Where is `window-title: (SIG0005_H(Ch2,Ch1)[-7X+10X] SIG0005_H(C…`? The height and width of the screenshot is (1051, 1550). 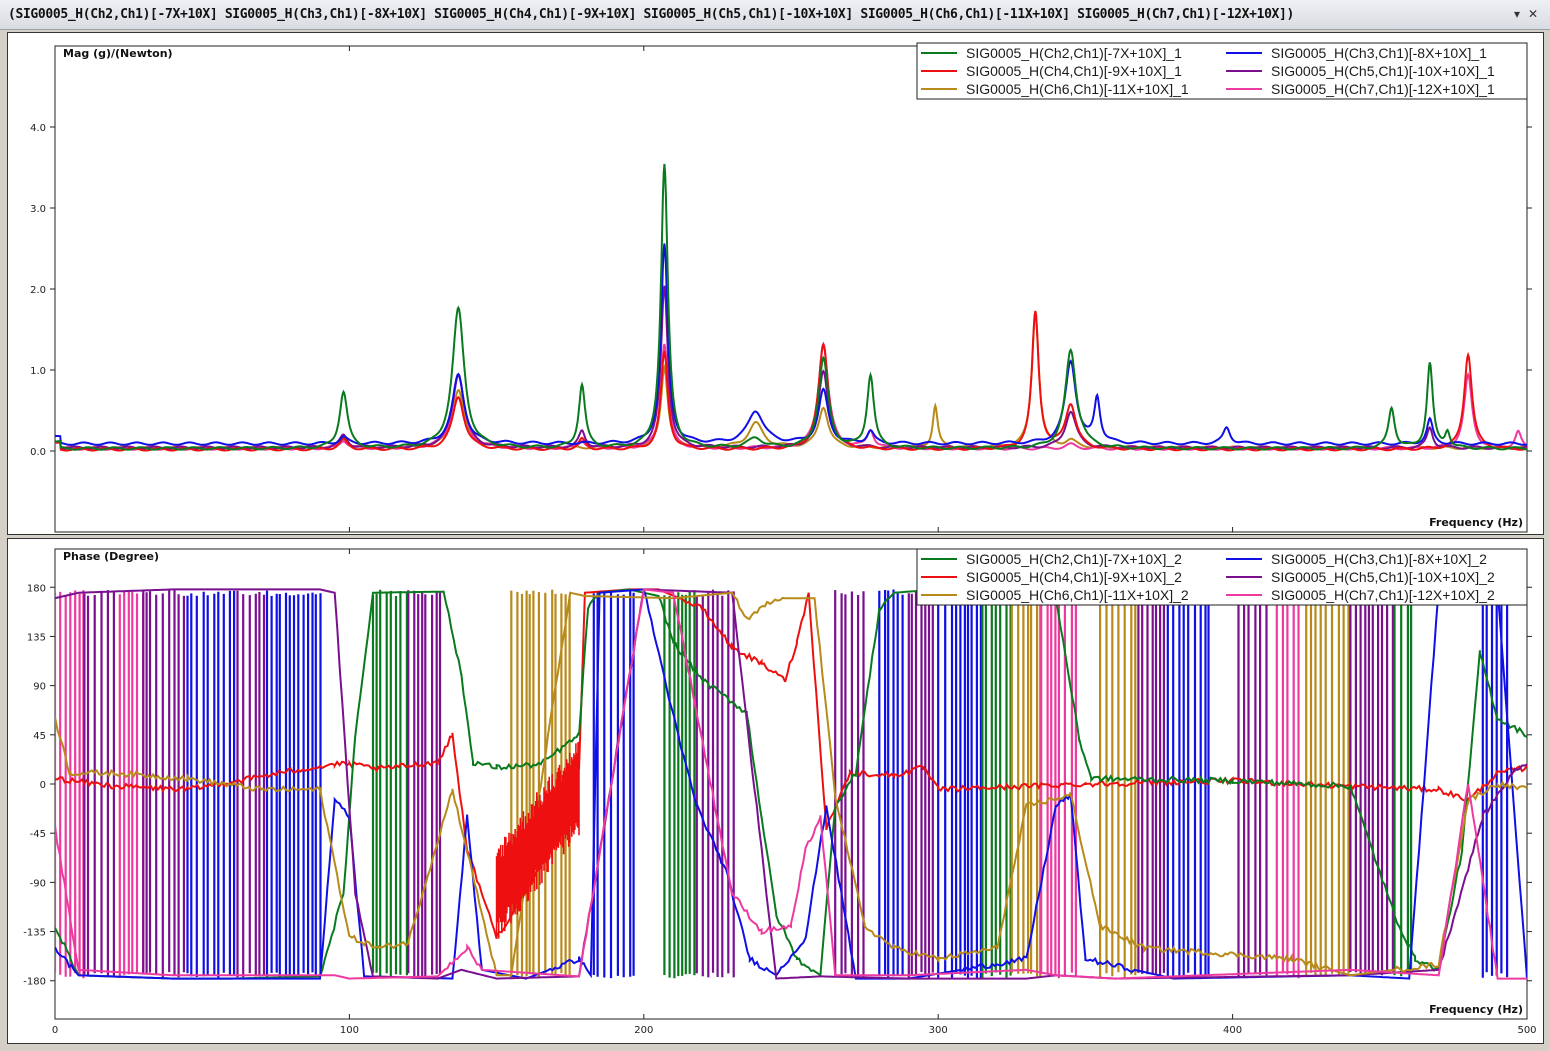 window-title: (SIG0005_H(Ch2,Ch1)[-7X+10X] SIG0005_H(C… is located at coordinates (651, 14).